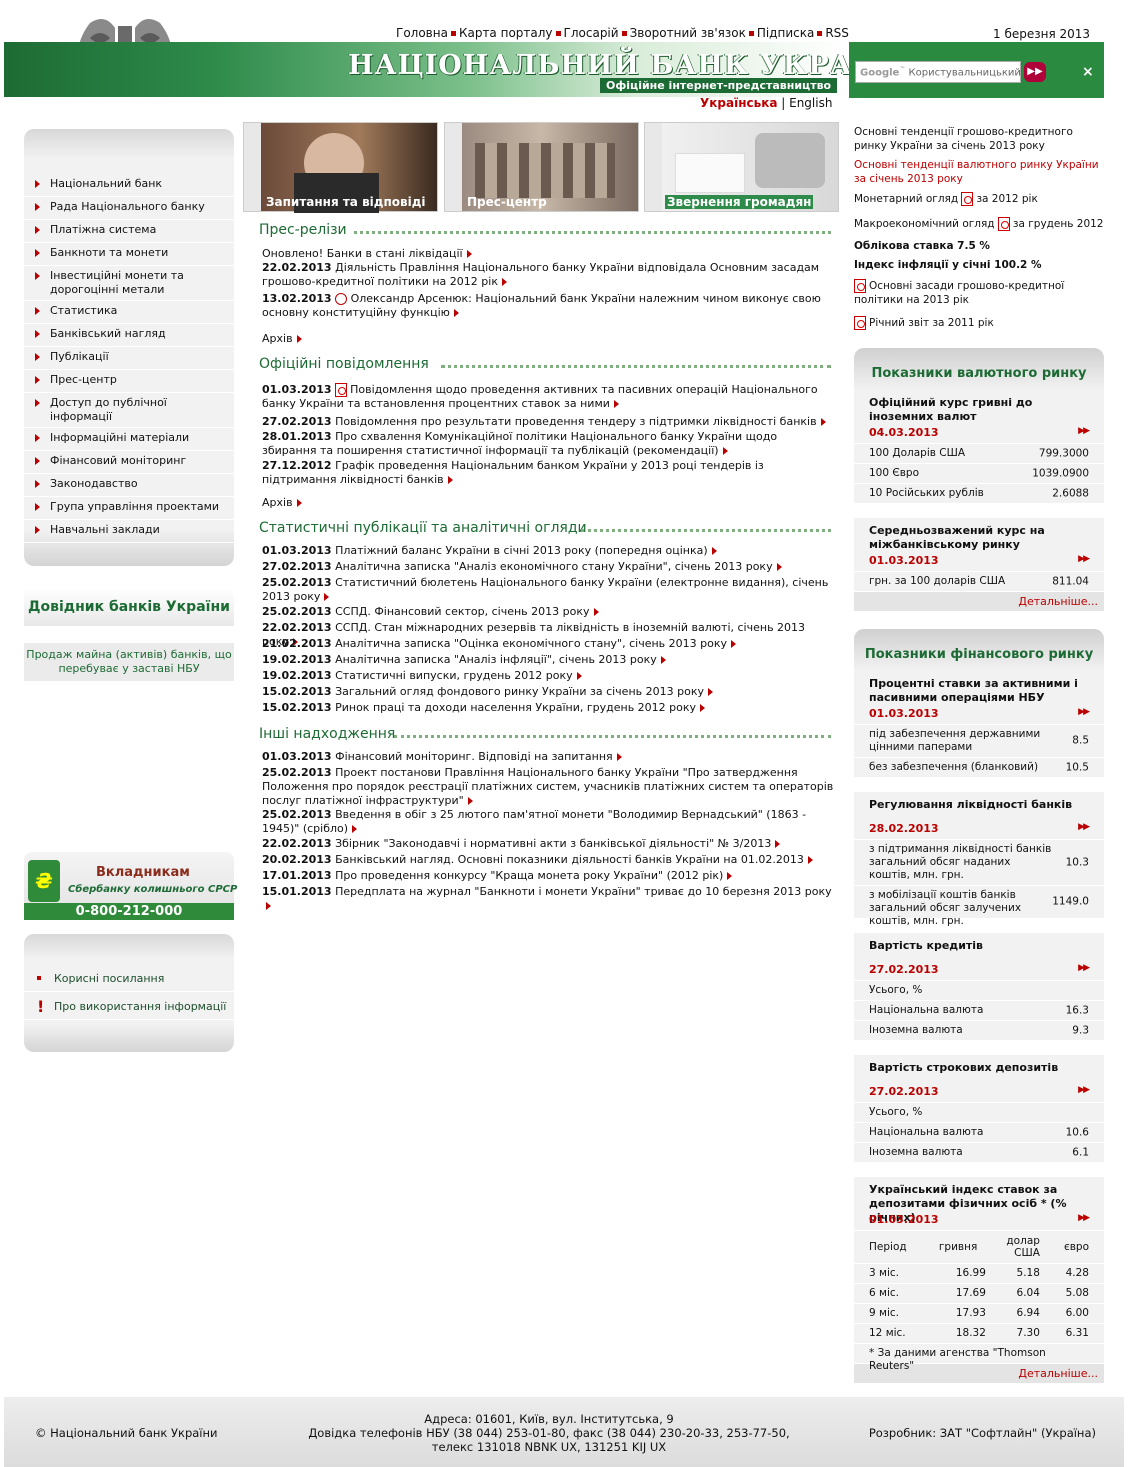 This screenshot has height=1467, width=1128. Describe the element at coordinates (129, 508) in the screenshot. I see `menu-item: Група управління проектами` at that location.